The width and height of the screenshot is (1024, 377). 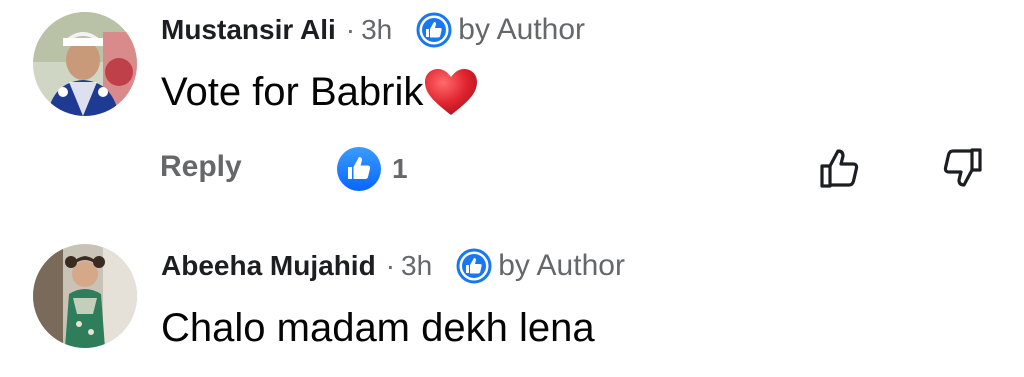 I want to click on thumbs-down-outline-icon, so click(x=962, y=168).